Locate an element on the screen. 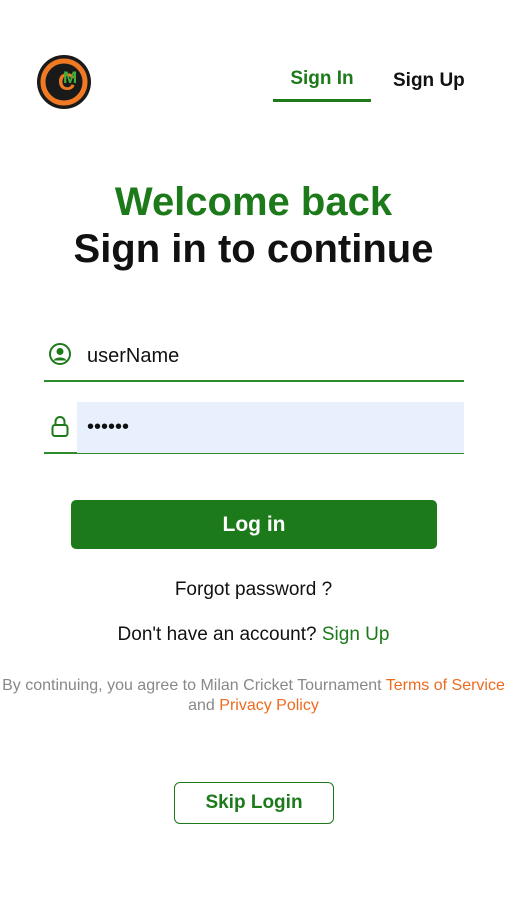 The width and height of the screenshot is (507, 900). lock-icon is located at coordinates (60, 426).